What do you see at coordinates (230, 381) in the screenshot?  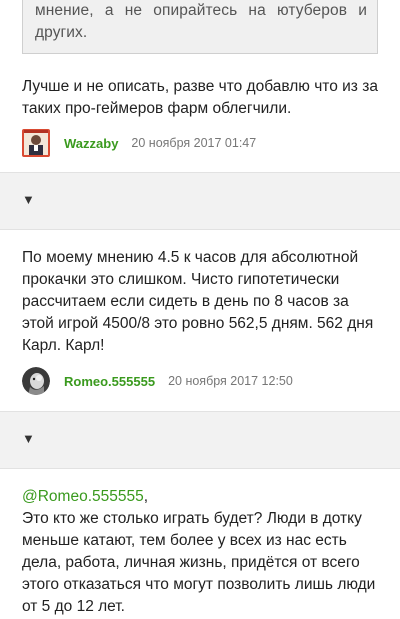 I see `comment-date: 20 ноября 2017 12:50` at bounding box center [230, 381].